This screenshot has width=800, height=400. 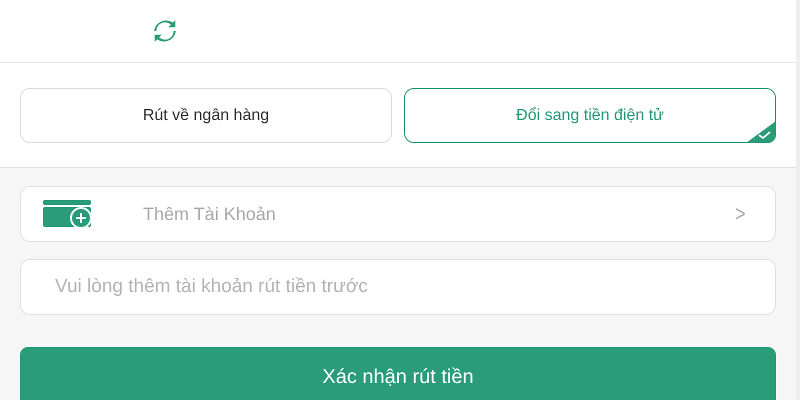 I want to click on add-account-row: Thêm Tài Khoản >, so click(x=398, y=214).